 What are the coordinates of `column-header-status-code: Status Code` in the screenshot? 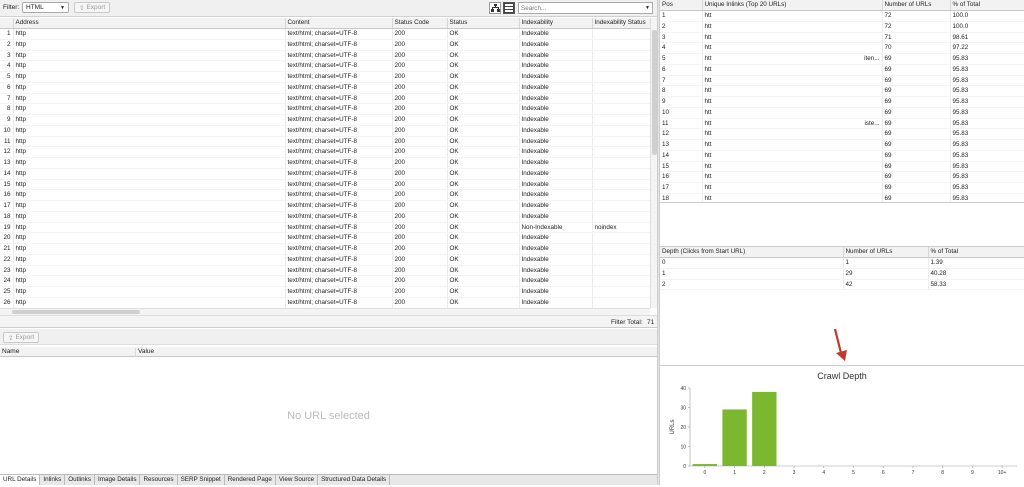 It's located at (420, 23).